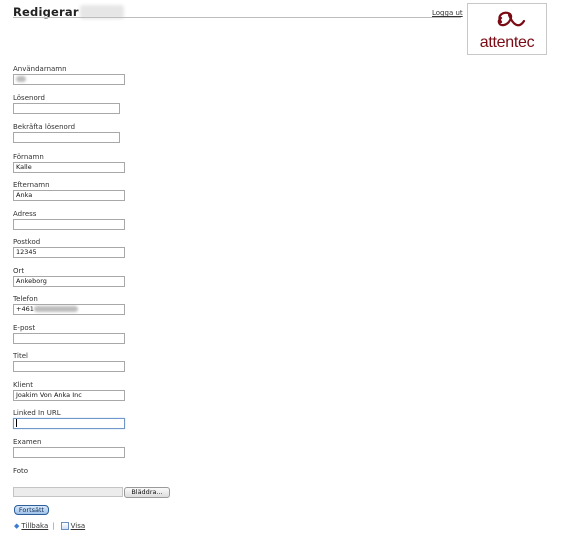 The height and width of the screenshot is (533, 561). I want to click on photo-label: Foto, so click(21, 471).